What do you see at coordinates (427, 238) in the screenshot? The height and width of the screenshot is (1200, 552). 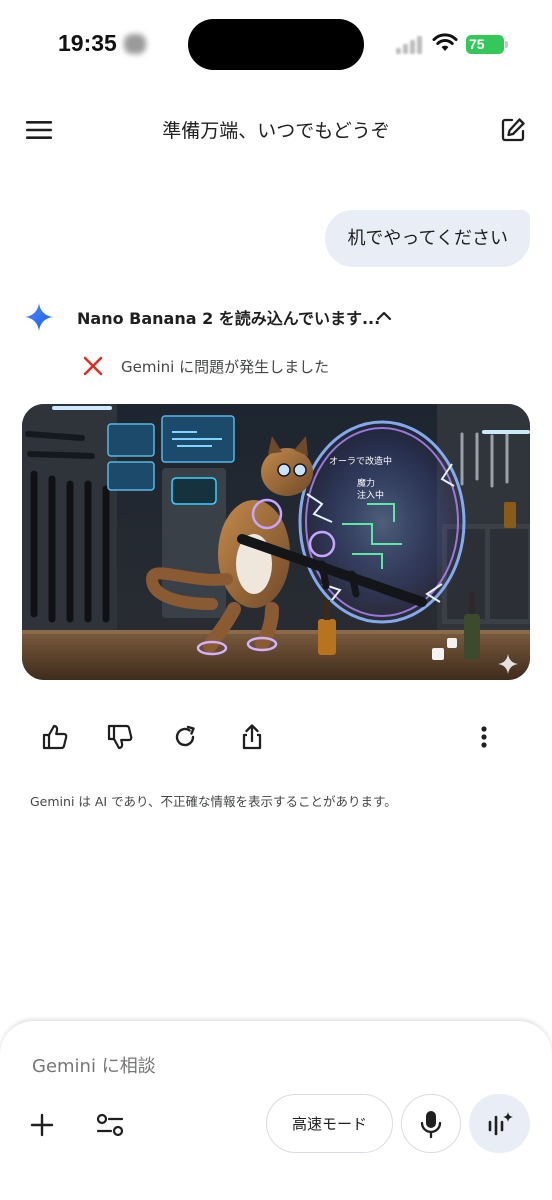 I see `user-message-bubble: 机でやってください` at bounding box center [427, 238].